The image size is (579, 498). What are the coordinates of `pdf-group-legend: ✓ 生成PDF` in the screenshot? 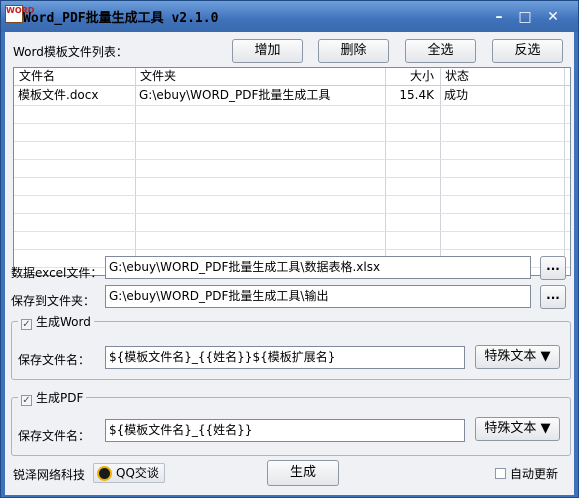 It's located at (52, 398).